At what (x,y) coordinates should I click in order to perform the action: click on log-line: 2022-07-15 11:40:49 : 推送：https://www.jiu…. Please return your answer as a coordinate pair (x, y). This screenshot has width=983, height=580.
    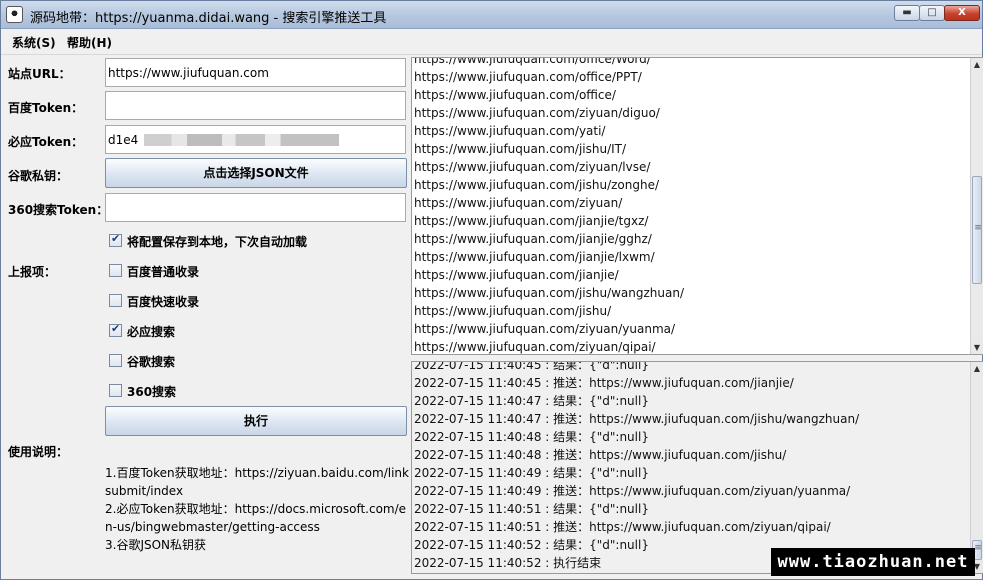
    Looking at the image, I should click on (632, 491).